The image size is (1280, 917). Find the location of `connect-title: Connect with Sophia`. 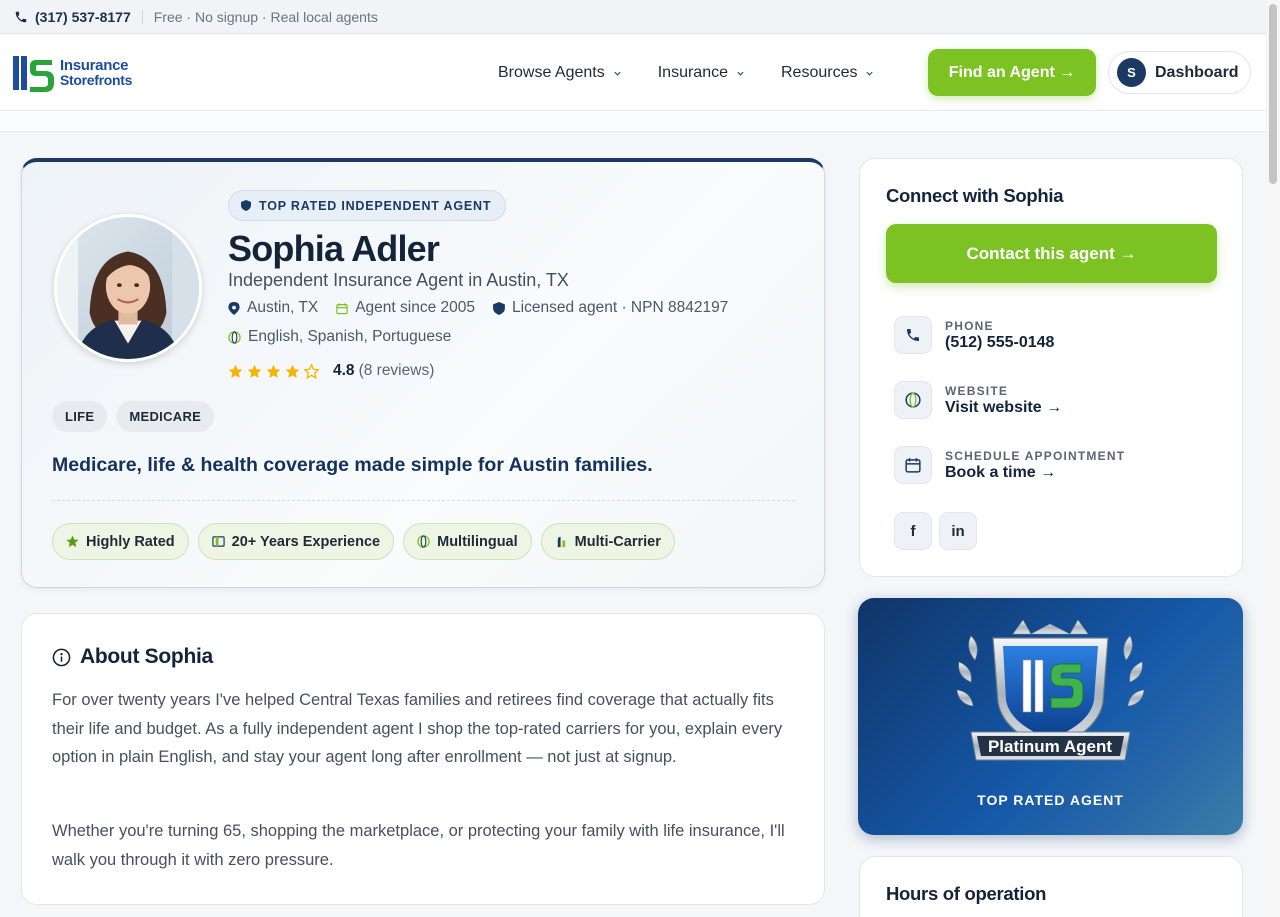

connect-title: Connect with Sophia is located at coordinates (975, 195).